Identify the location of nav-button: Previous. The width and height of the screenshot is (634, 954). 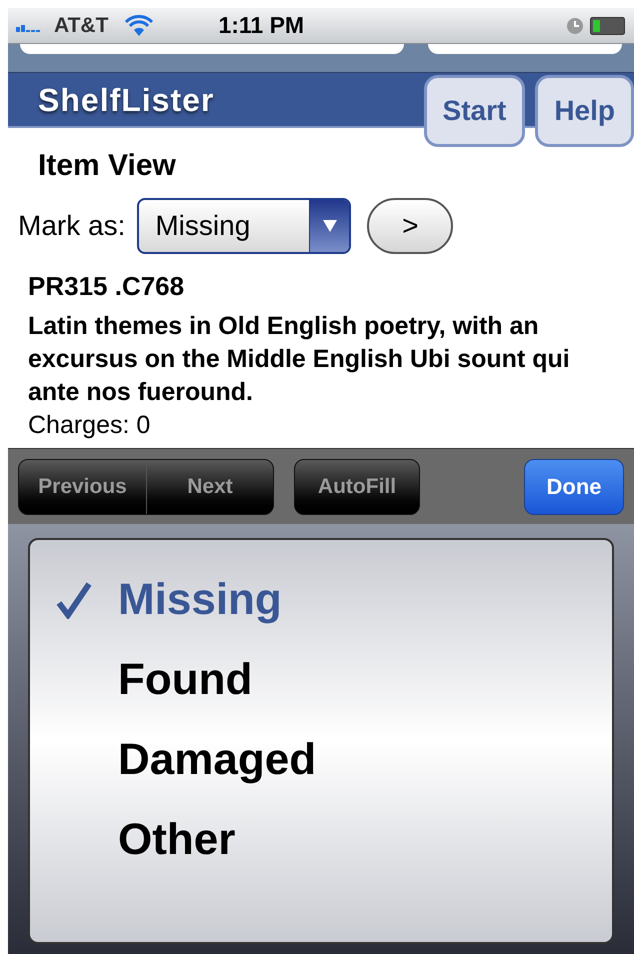
(82, 487).